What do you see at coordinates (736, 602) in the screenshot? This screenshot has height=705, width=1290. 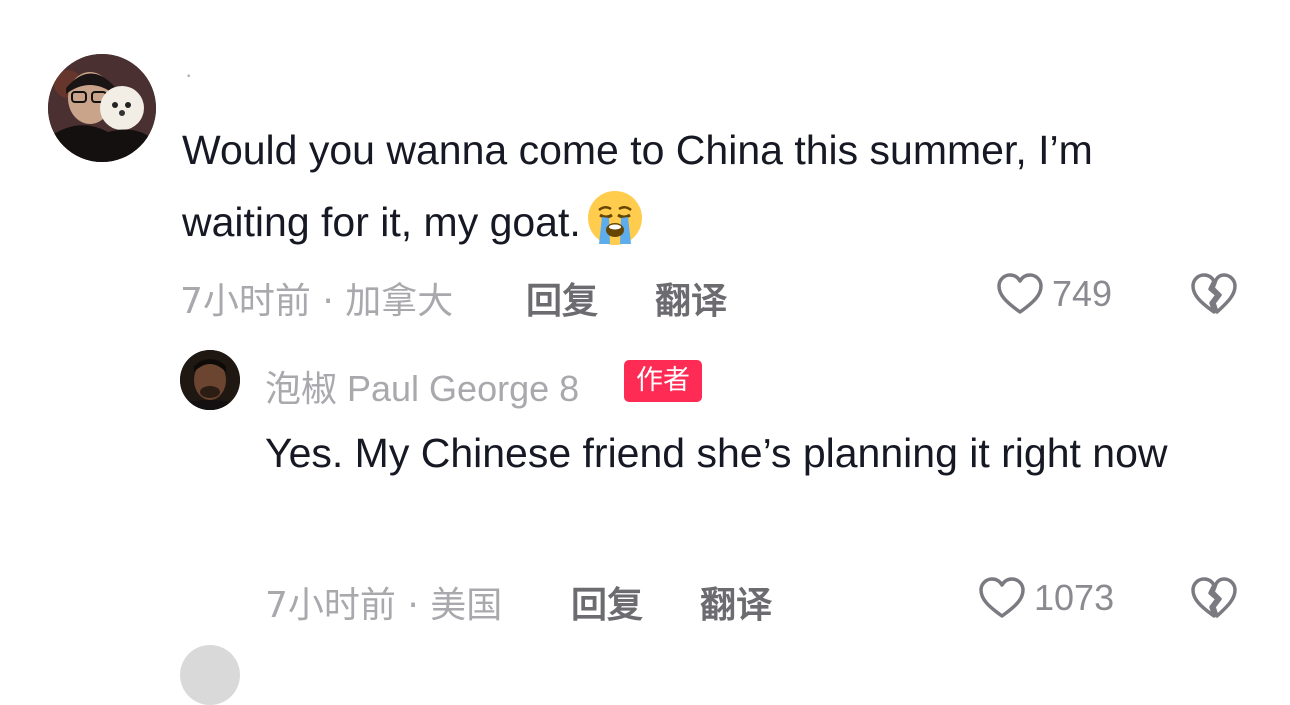 I see `translate-reply-button: 翻译` at bounding box center [736, 602].